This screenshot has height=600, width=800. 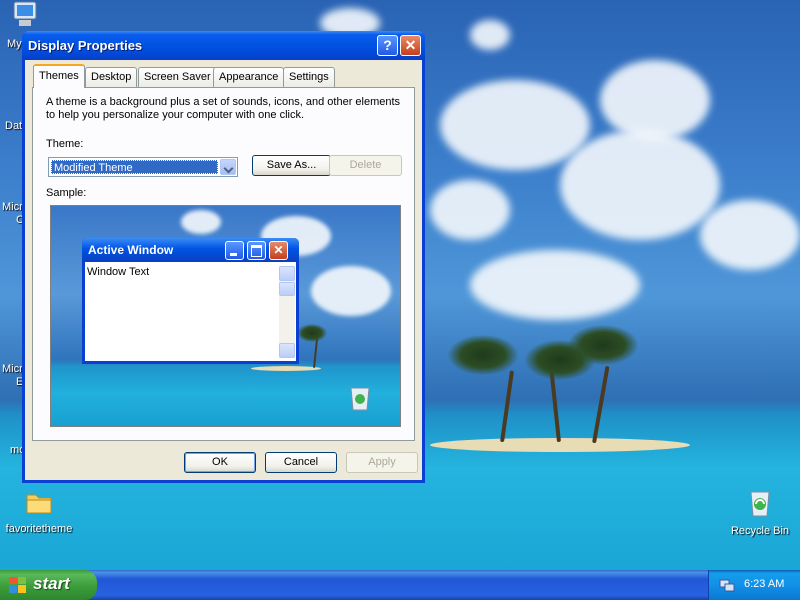 I want to click on close-icon: ✕, so click(x=278, y=250).